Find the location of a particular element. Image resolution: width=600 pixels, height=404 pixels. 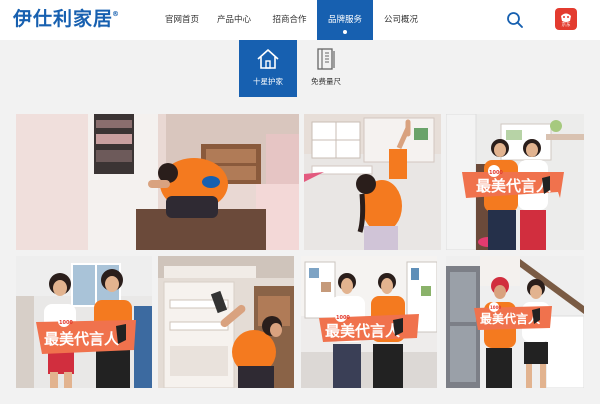

nav-item-home: 官网首页 is located at coordinates (182, 20).